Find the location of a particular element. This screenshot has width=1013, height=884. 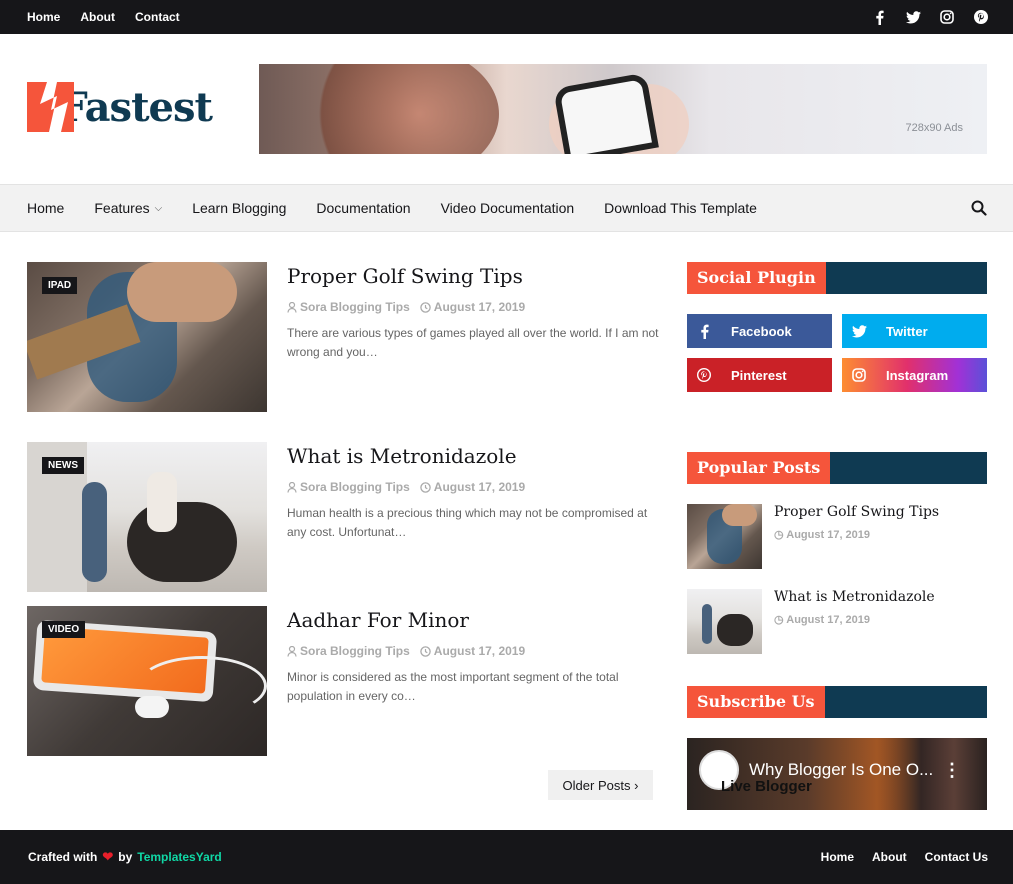

logo-bolt-icon is located at coordinates (50, 107).